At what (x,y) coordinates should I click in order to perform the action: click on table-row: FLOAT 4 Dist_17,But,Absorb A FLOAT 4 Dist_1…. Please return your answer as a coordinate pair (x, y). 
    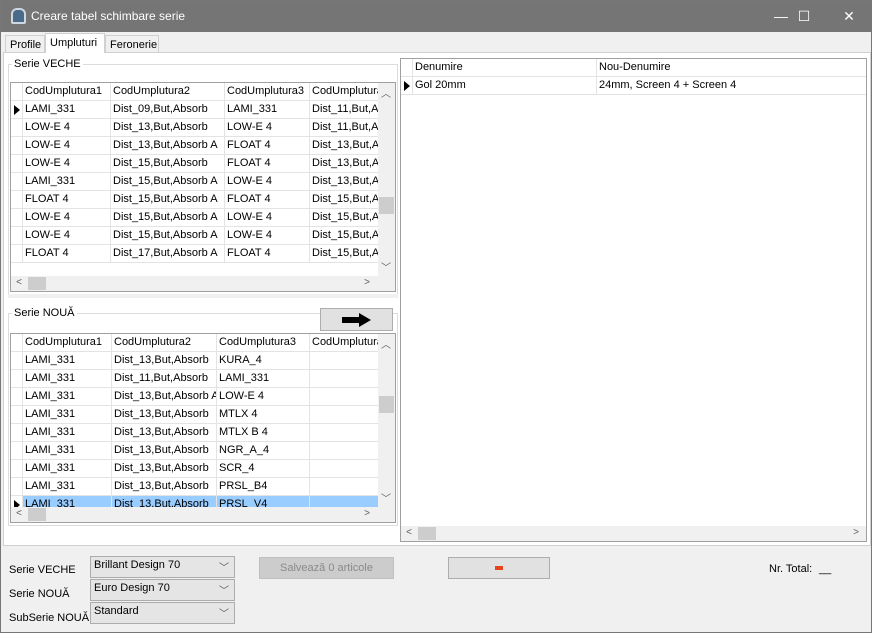
    Looking at the image, I should click on (203, 254).